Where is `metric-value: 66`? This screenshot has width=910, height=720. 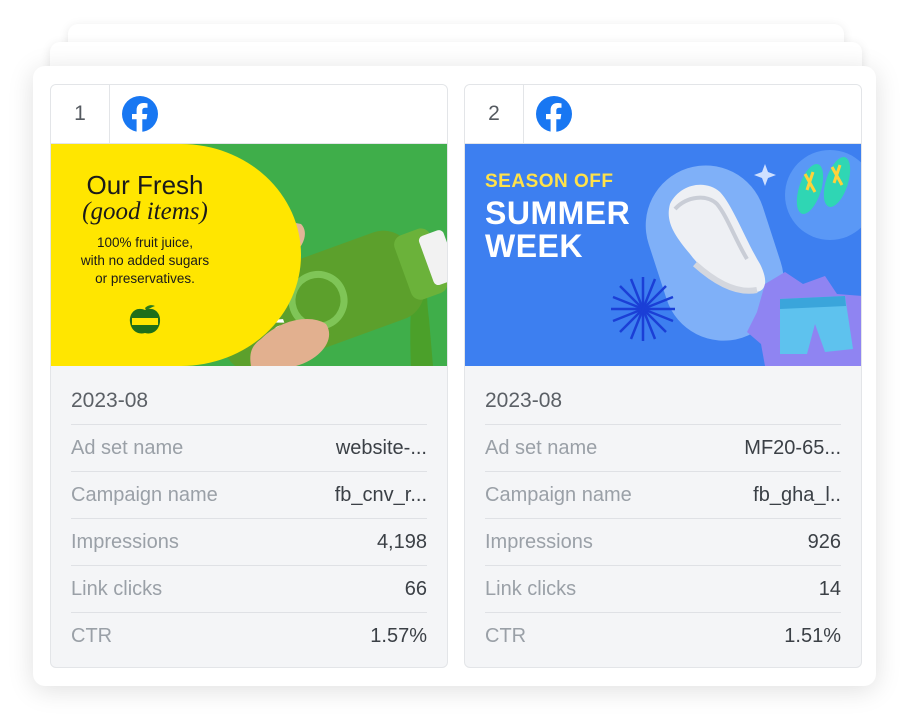 metric-value: 66 is located at coordinates (415, 588).